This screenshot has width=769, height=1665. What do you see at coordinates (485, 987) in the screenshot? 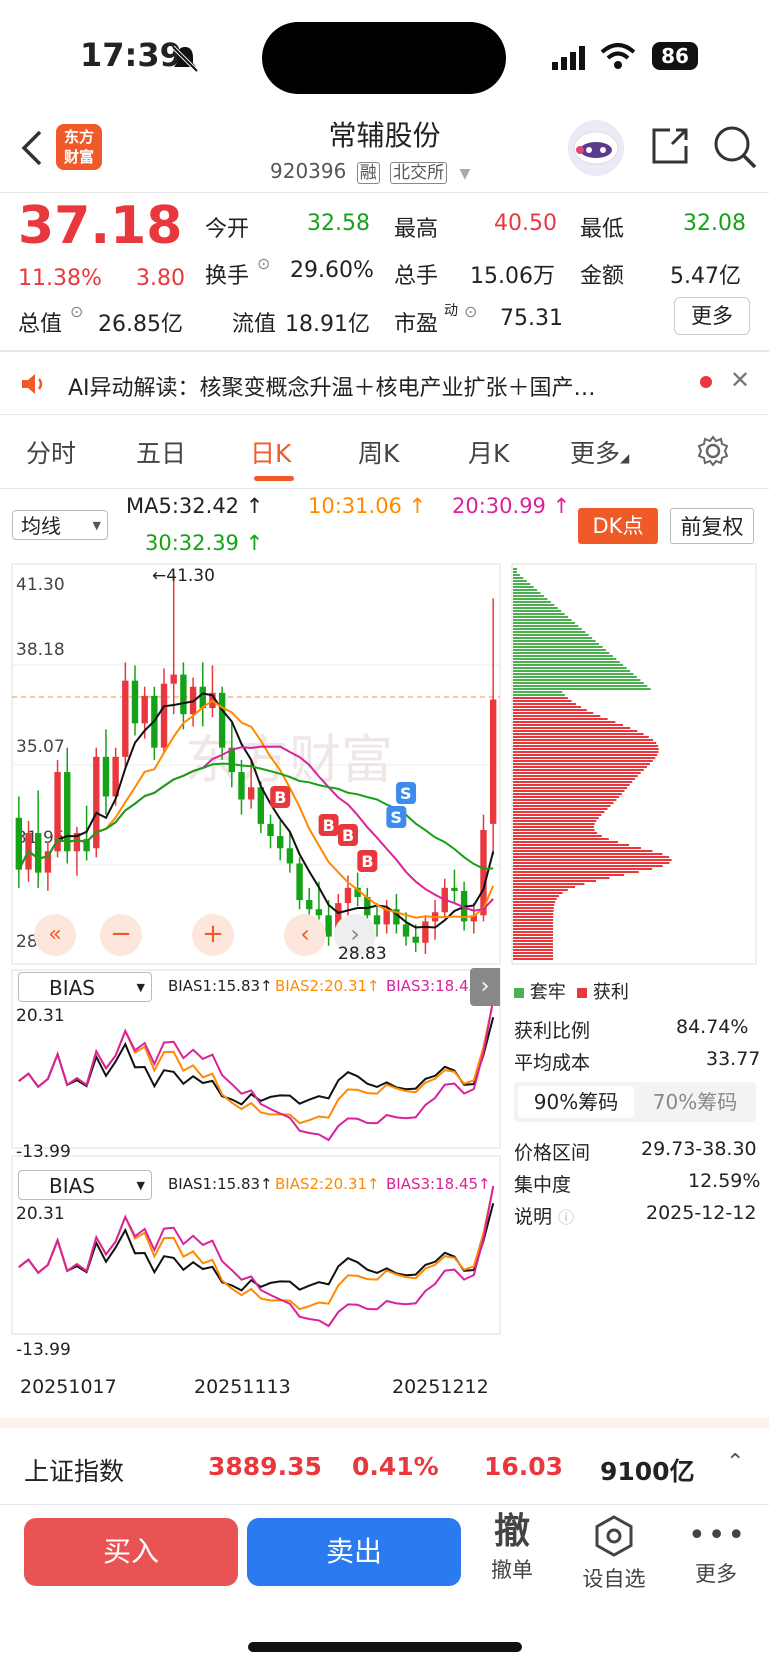
I see `expand-panel-button: ›` at bounding box center [485, 987].